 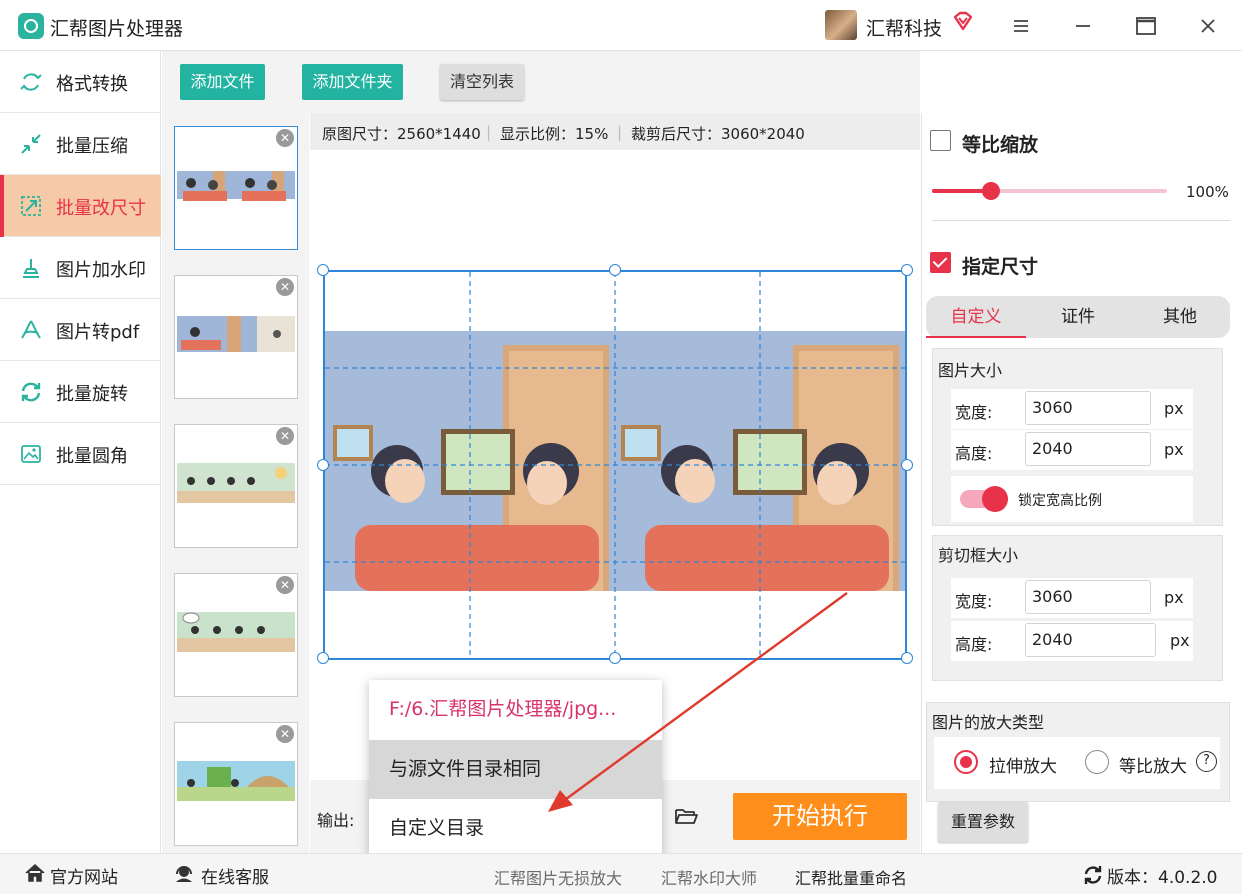 What do you see at coordinates (621, 25) in the screenshot?
I see `title-bar: 汇帮图片处理器 汇帮科技` at bounding box center [621, 25].